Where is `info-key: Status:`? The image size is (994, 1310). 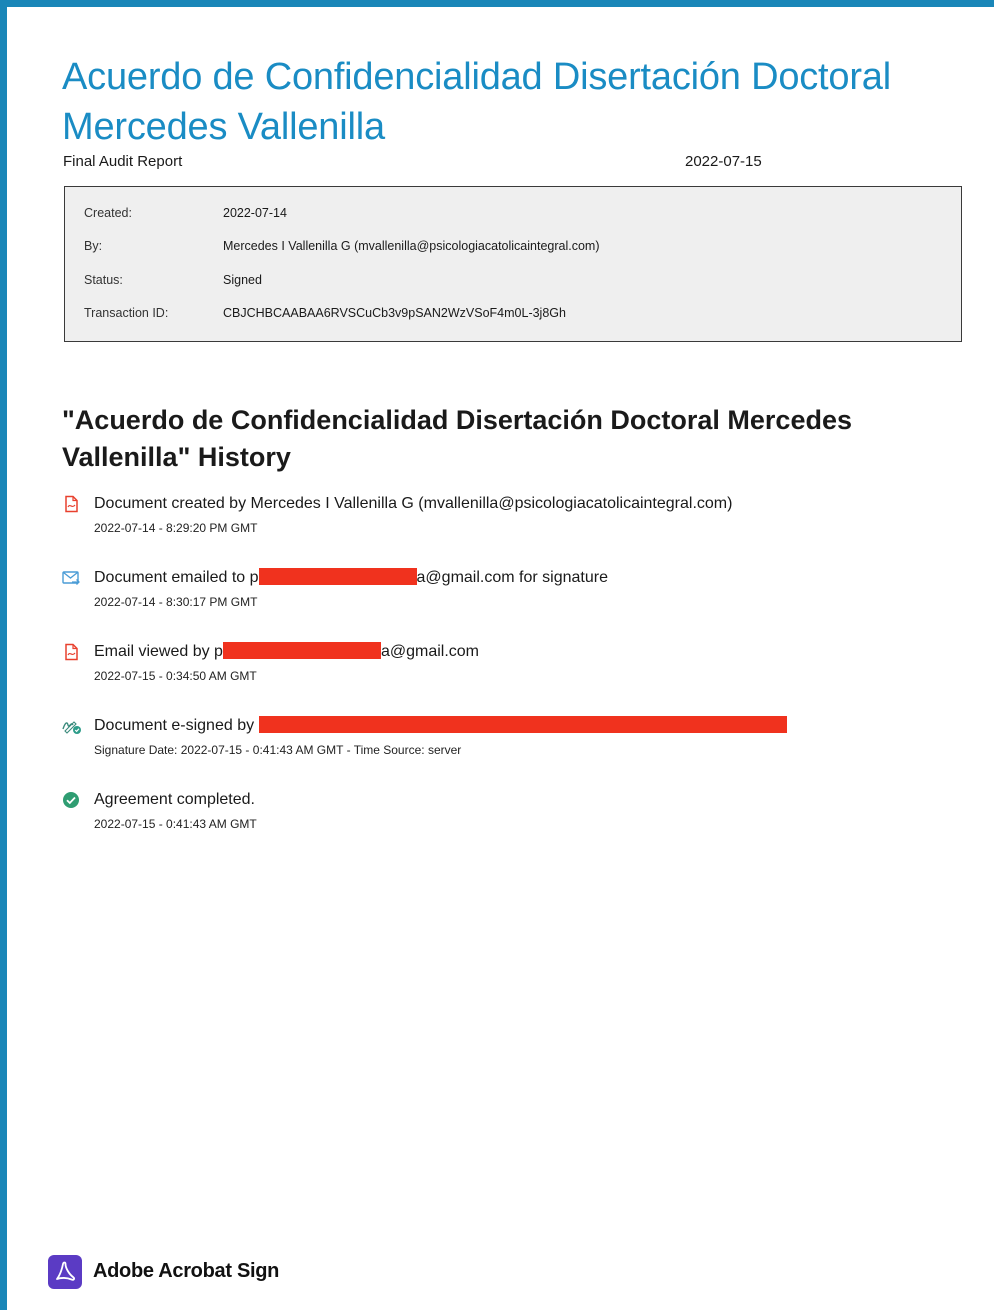 info-key: Status: is located at coordinates (103, 280).